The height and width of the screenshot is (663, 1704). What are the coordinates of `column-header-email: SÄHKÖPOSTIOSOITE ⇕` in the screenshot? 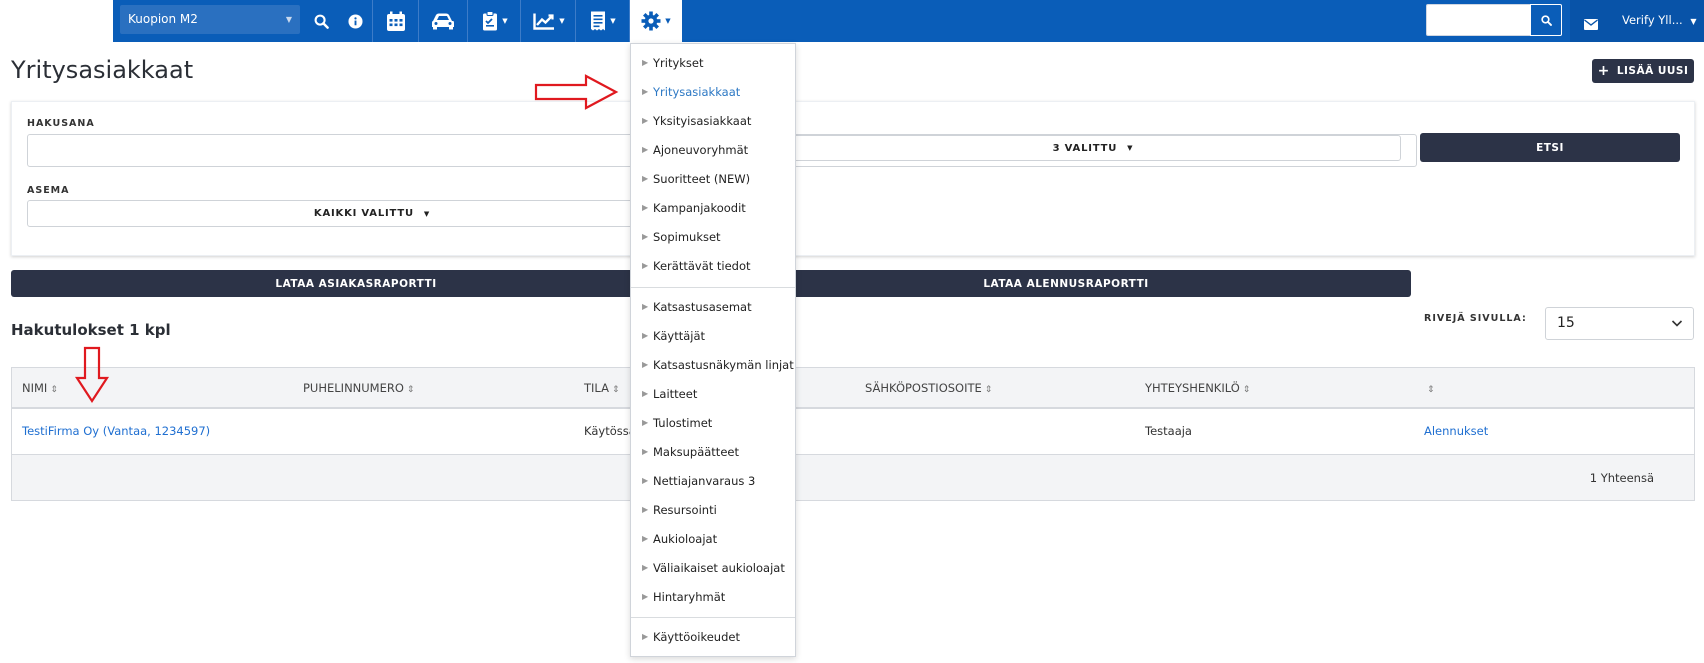 It's located at (928, 388).